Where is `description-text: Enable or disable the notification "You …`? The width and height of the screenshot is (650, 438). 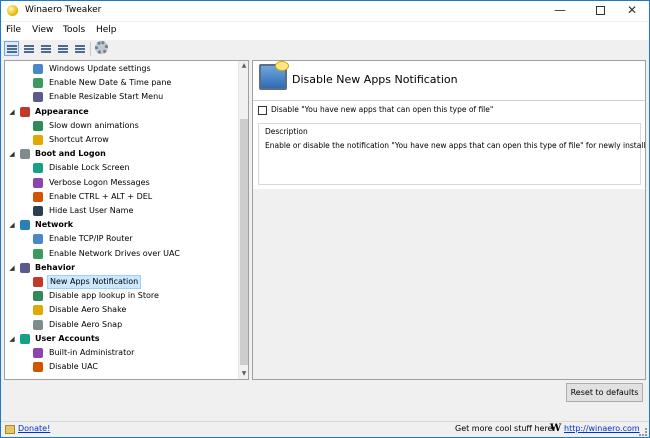 description-text: Enable or disable the notification "You … is located at coordinates (455, 145).